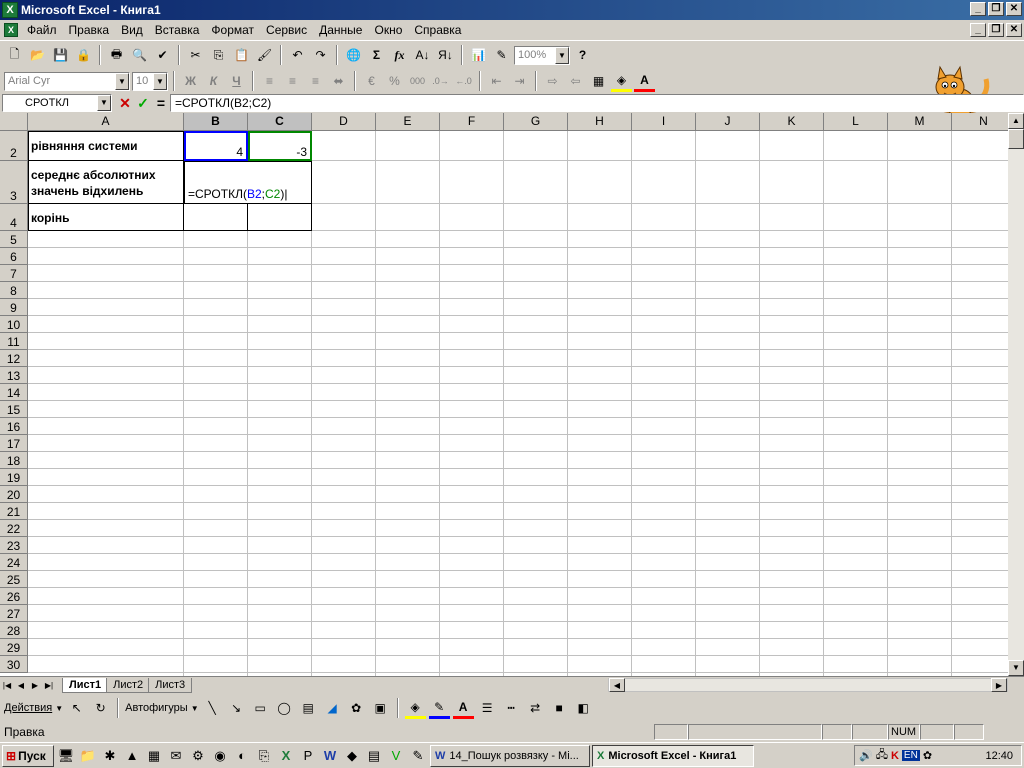 The width and height of the screenshot is (1024, 768). I want to click on align-center-icon: ≡, so click(292, 81).